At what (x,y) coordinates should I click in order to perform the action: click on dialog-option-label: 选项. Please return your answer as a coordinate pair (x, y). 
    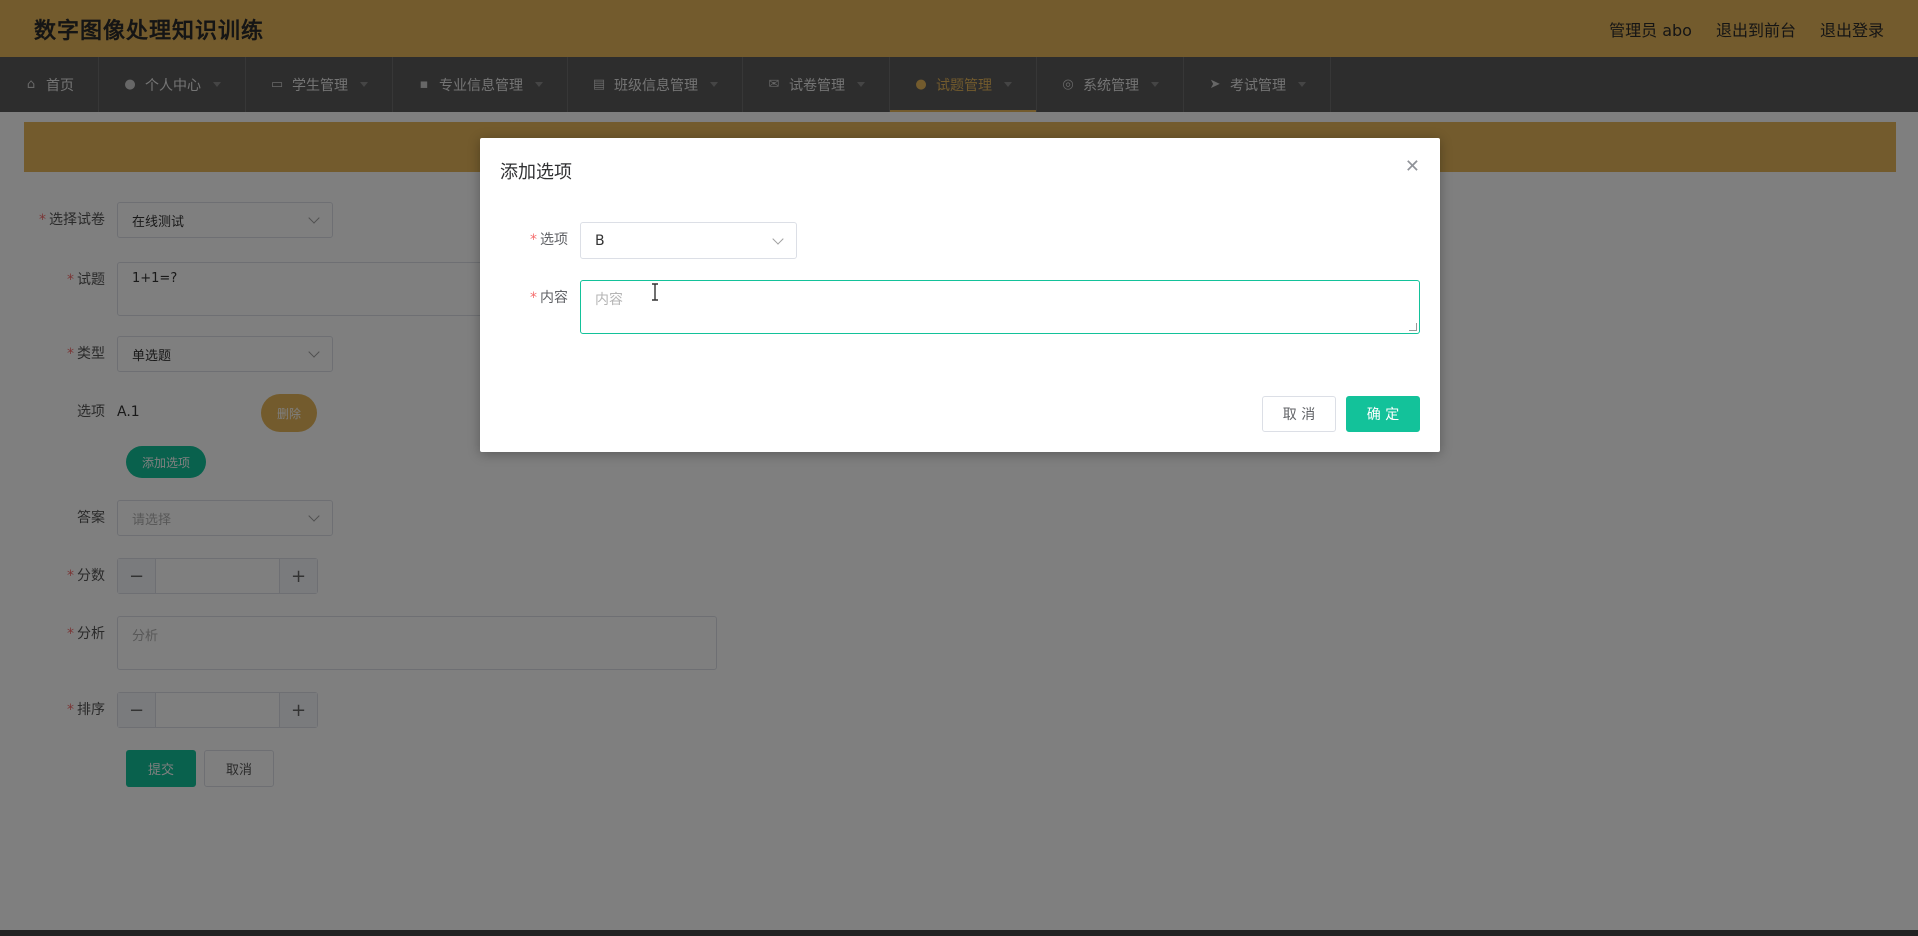
    Looking at the image, I should click on (554, 240).